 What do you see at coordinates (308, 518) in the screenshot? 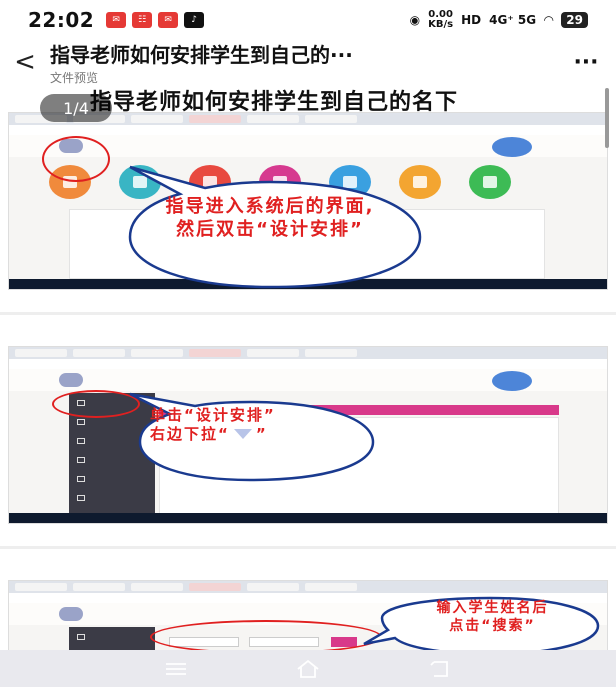
I see `windows-taskbar` at bounding box center [308, 518].